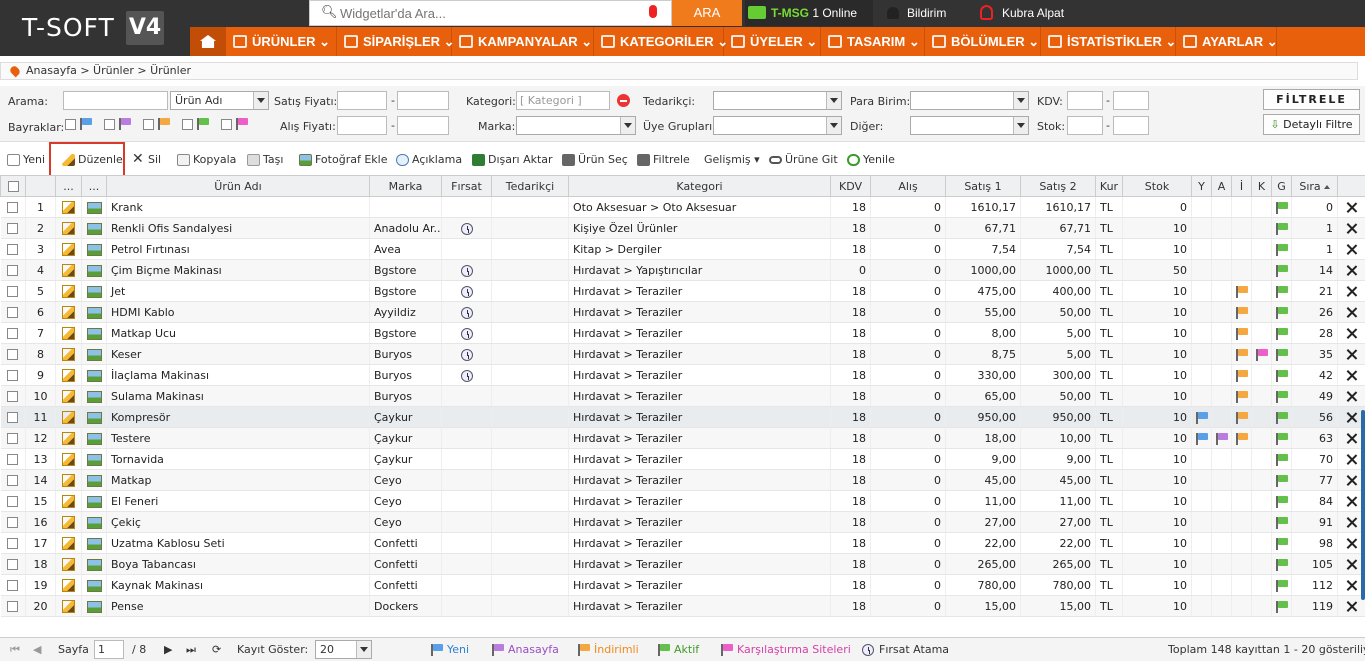  What do you see at coordinates (1025, 13) in the screenshot?
I see `user-menu: Kubra Alpat` at bounding box center [1025, 13].